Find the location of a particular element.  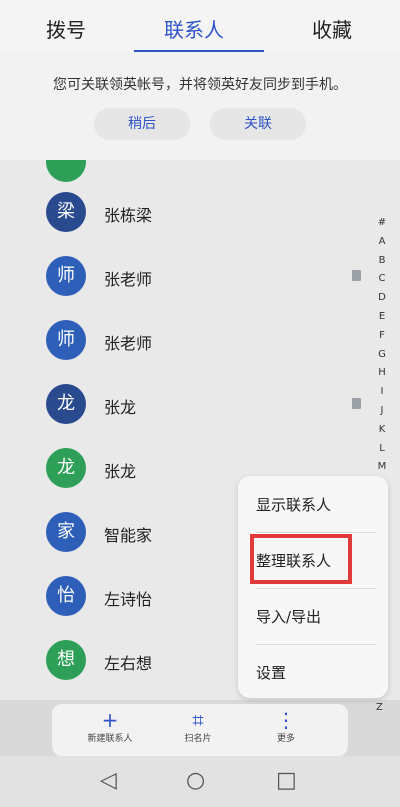

index-letter: Z is located at coordinates (379, 707).